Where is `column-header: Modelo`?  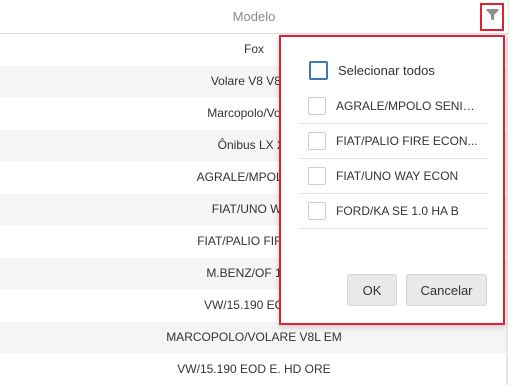 column-header: Modelo is located at coordinates (254, 17).